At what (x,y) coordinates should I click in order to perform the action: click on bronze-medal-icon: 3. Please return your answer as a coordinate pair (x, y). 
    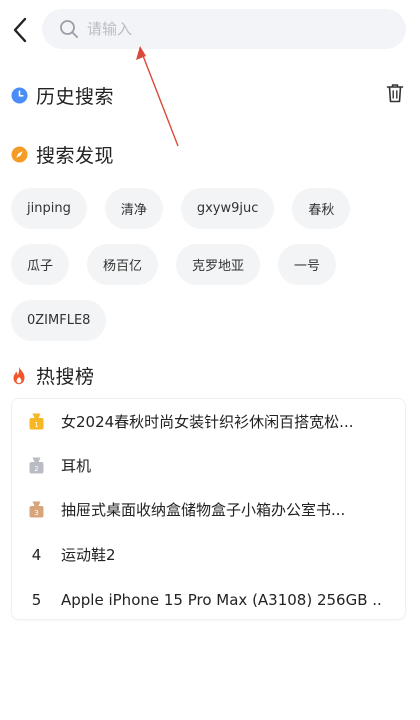
    Looking at the image, I should click on (36, 509).